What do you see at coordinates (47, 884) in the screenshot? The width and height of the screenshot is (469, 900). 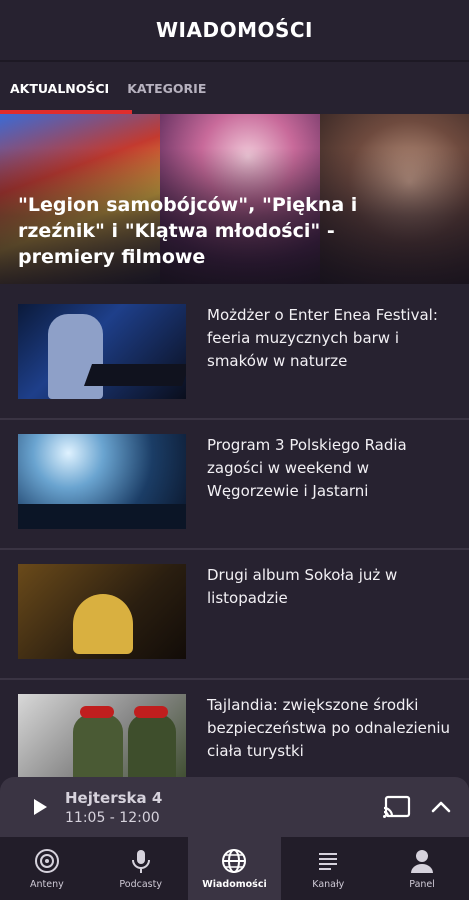 I see `nav-label: Anteny` at bounding box center [47, 884].